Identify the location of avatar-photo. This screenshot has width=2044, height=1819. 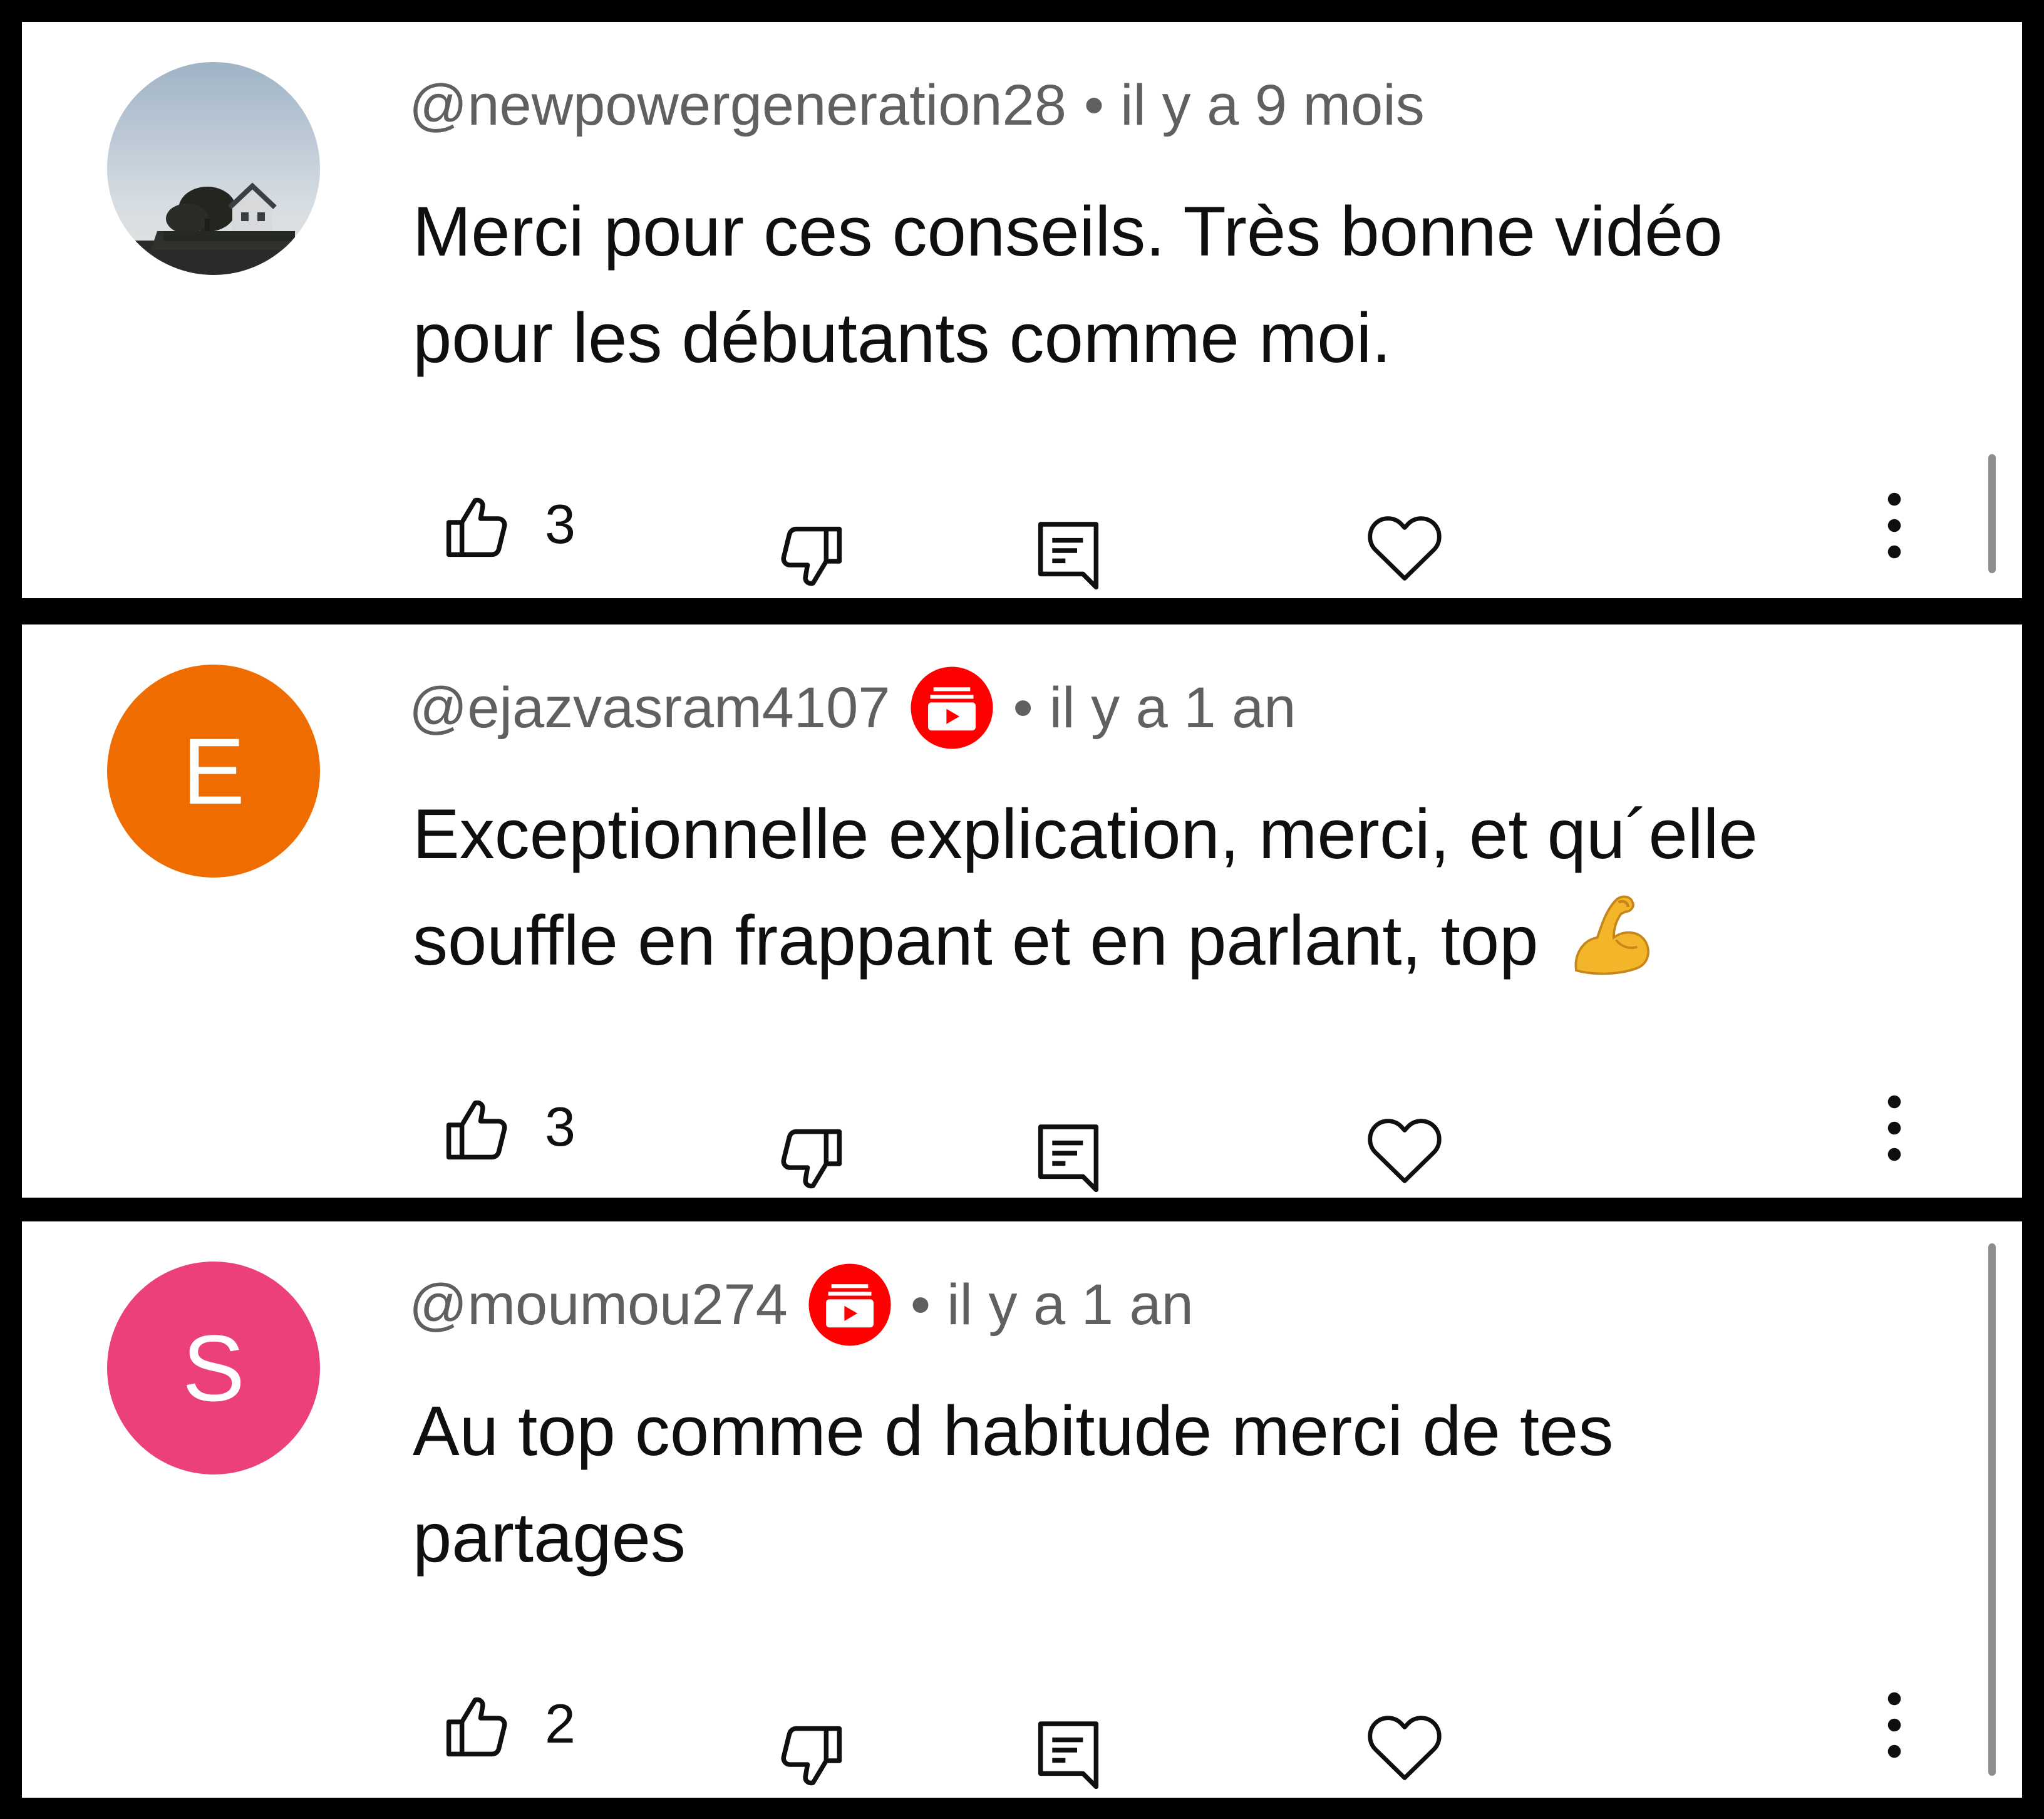
(213, 168).